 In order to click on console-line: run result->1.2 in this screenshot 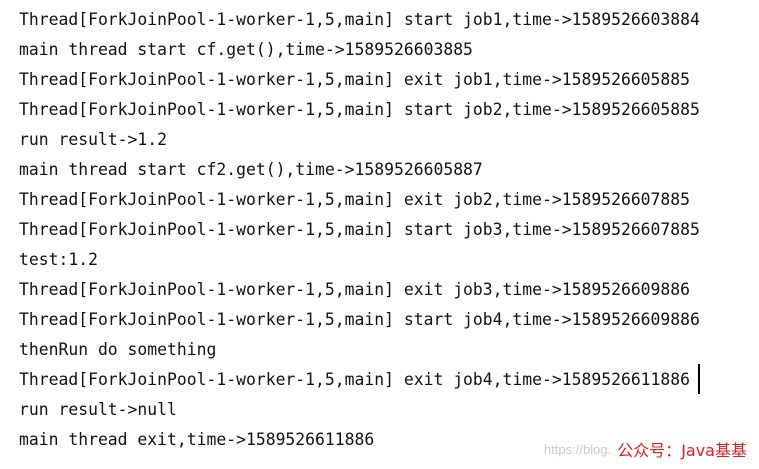, I will do `click(93, 139)`.